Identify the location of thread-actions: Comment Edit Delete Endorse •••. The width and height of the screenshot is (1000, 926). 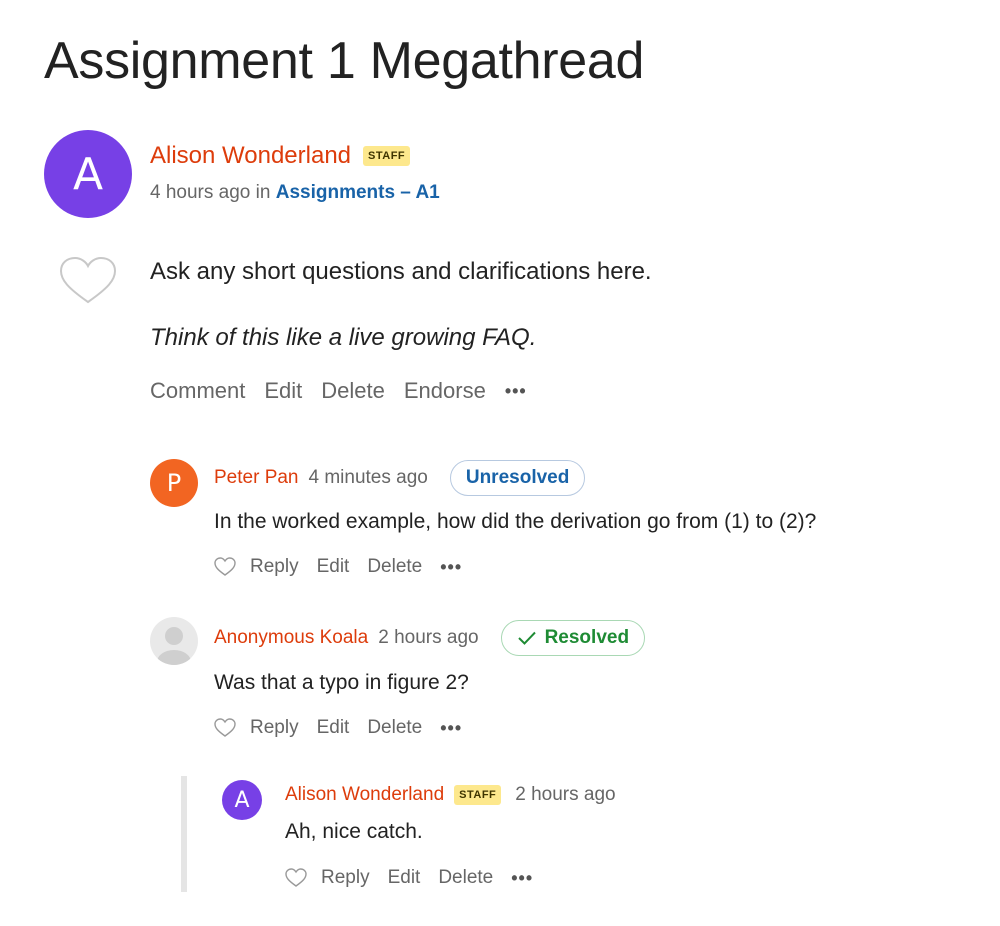
(338, 391).